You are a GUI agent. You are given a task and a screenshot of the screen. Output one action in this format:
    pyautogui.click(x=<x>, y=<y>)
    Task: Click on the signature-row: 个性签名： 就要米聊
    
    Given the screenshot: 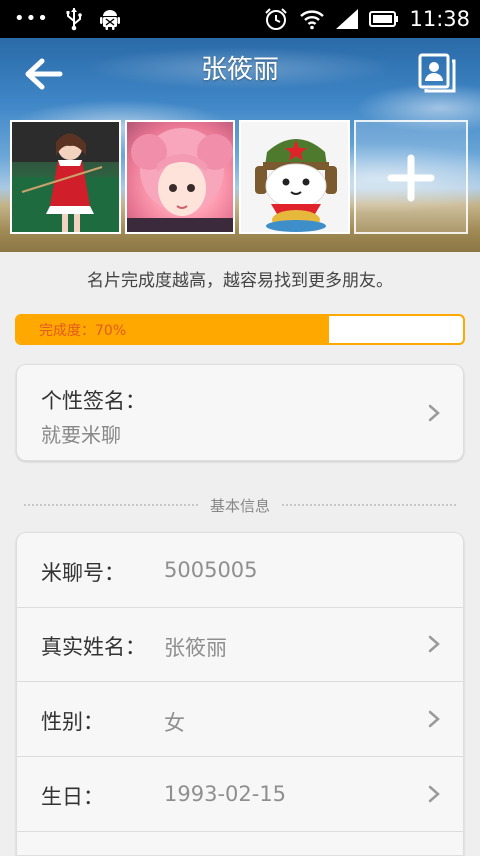 What is the action you would take?
    pyautogui.click(x=240, y=412)
    